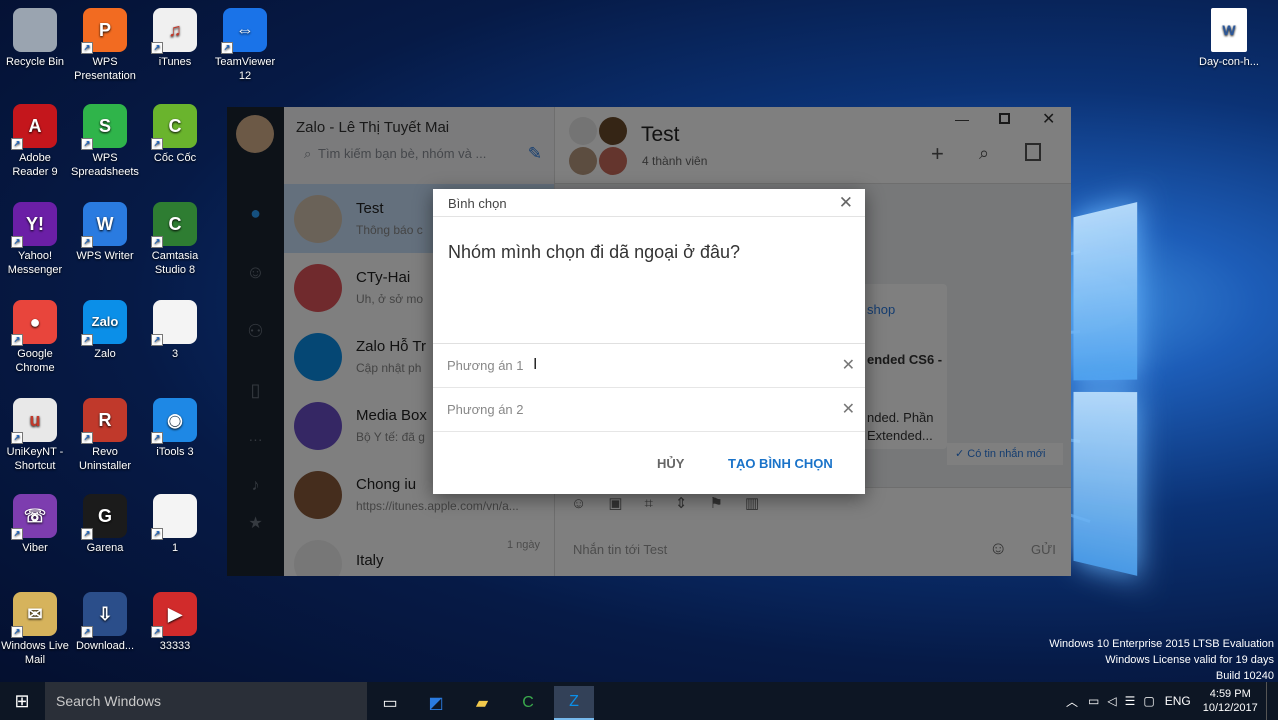 The height and width of the screenshot is (720, 1278). What do you see at coordinates (174, 615) in the screenshot?
I see `video-icon: ▶ ↗` at bounding box center [174, 615].